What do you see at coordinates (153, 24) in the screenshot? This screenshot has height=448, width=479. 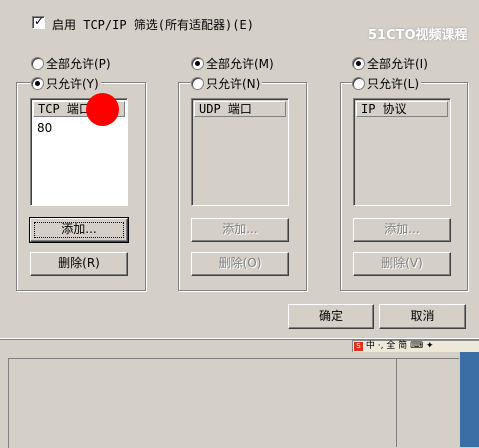 I see `enable-tcpip-filter-label: 启用 TCP/IP 筛选(所有适配器)(E)` at bounding box center [153, 24].